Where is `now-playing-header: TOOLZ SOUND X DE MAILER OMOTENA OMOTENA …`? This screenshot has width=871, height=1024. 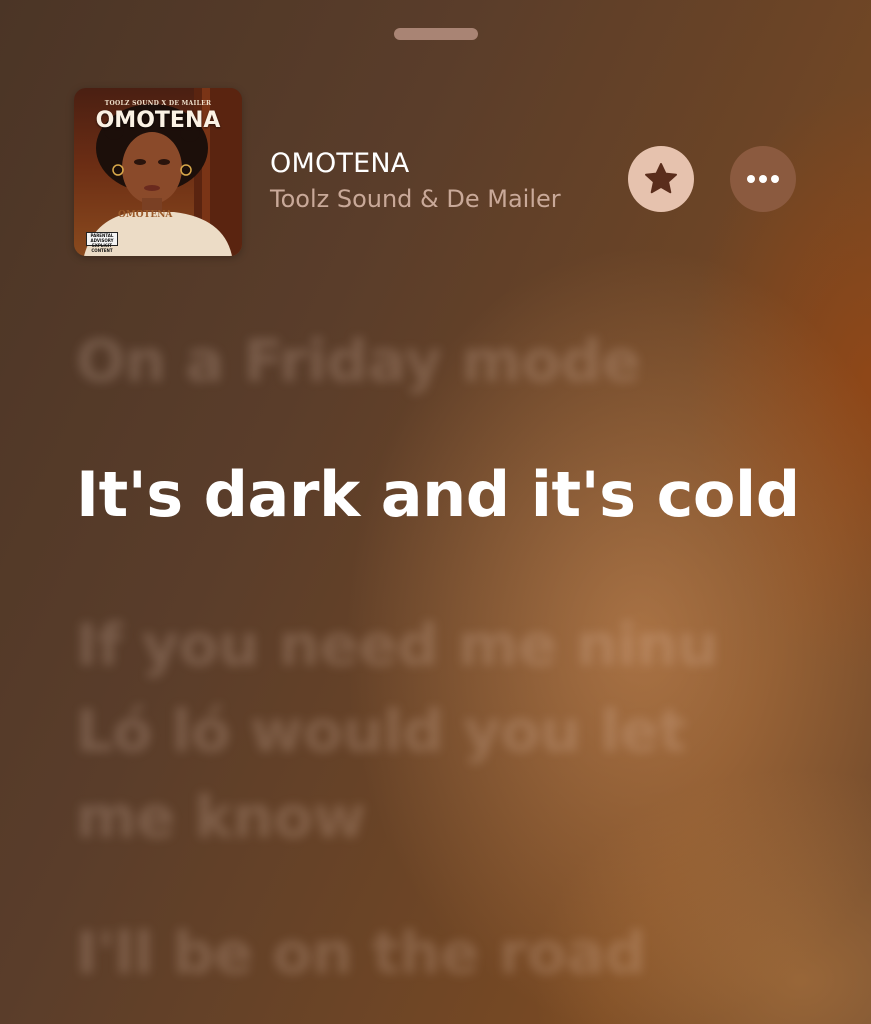 now-playing-header: TOOLZ SOUND X DE MAILER OMOTENA OMOTENA … is located at coordinates (439, 172).